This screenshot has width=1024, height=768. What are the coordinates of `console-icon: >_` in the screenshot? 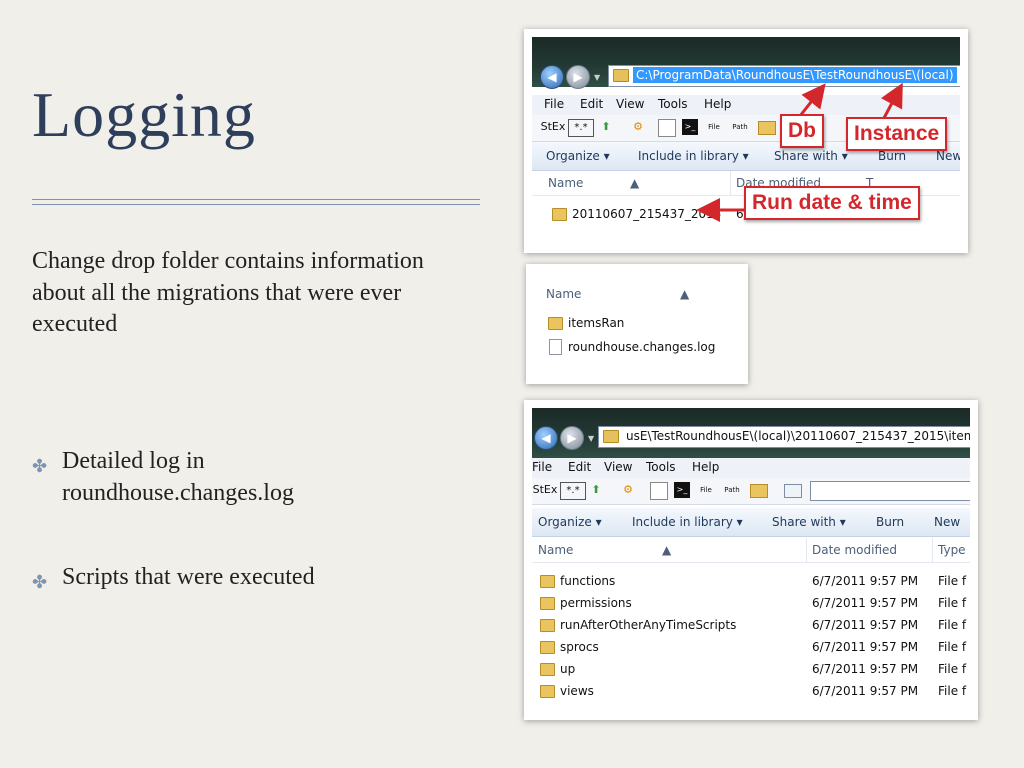 It's located at (682, 490).